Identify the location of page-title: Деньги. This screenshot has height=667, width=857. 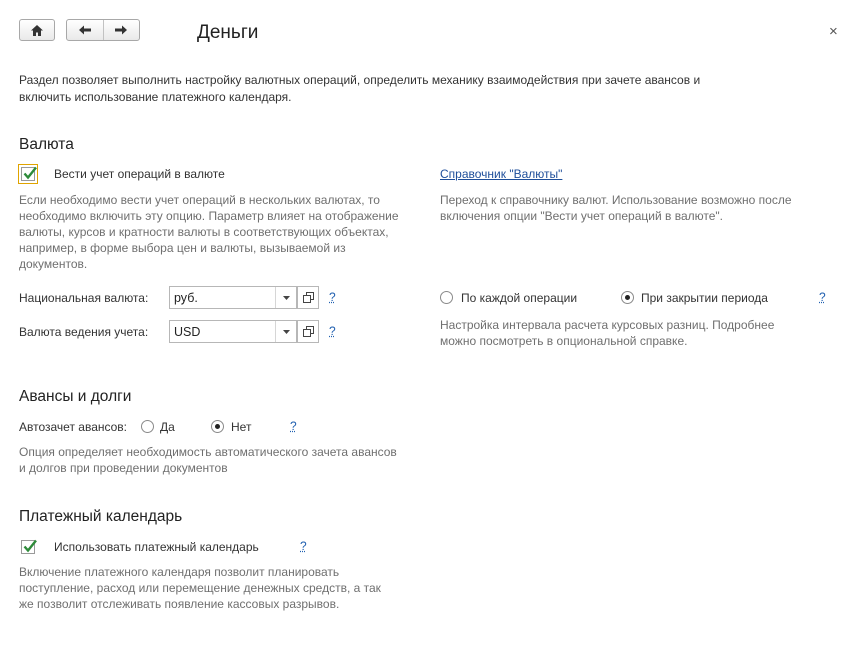
(228, 32).